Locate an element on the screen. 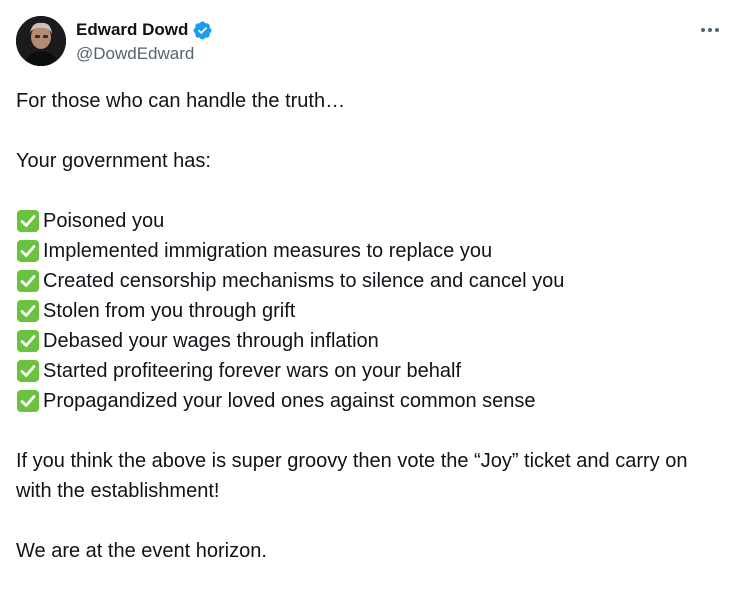 The width and height of the screenshot is (740, 596). author-handle: @DowdEdward is located at coordinates (144, 54).